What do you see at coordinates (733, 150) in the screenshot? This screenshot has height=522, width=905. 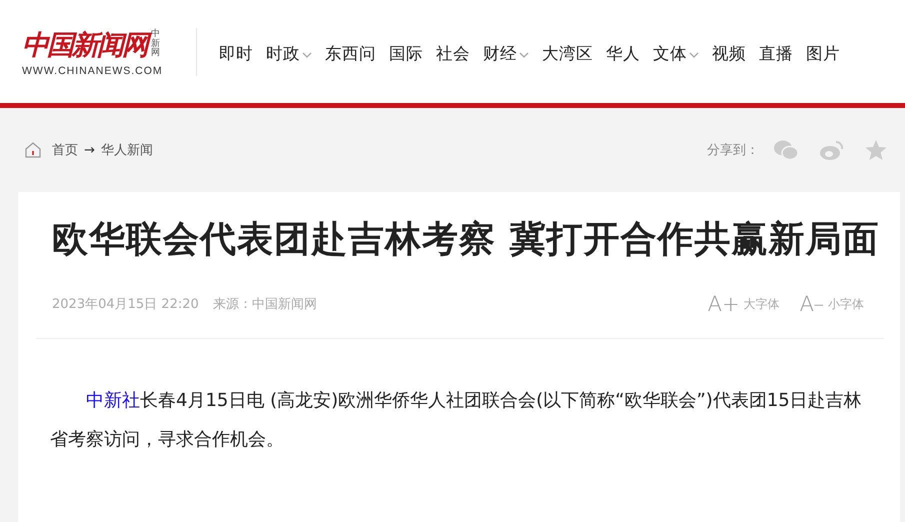 I see `share-label: 分享到：` at bounding box center [733, 150].